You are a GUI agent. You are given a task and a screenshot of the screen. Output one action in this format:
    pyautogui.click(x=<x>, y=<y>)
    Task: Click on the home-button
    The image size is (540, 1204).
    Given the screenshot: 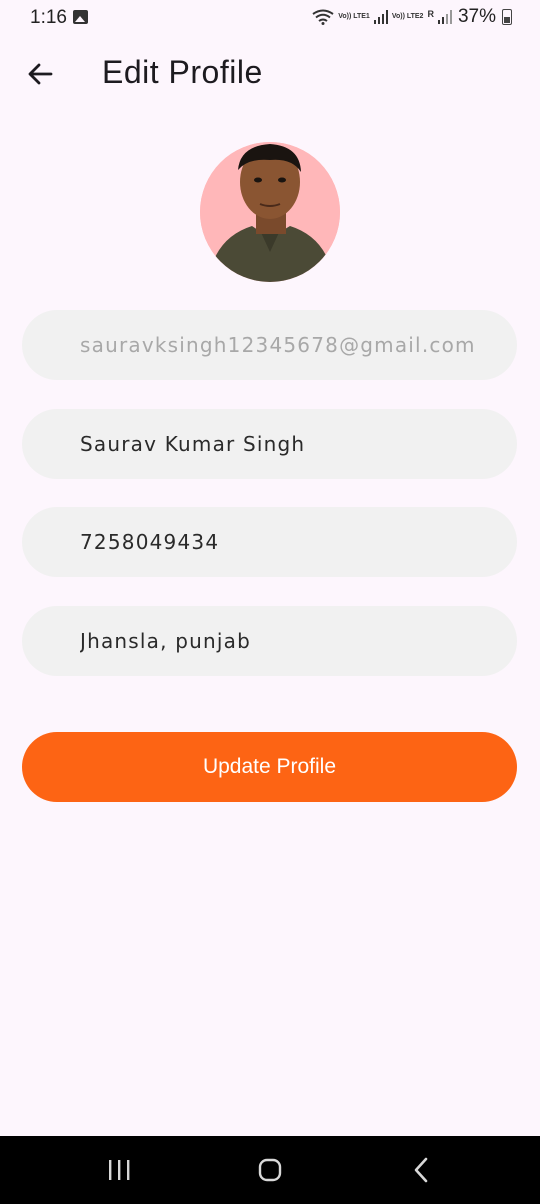 What is the action you would take?
    pyautogui.click(x=270, y=1170)
    